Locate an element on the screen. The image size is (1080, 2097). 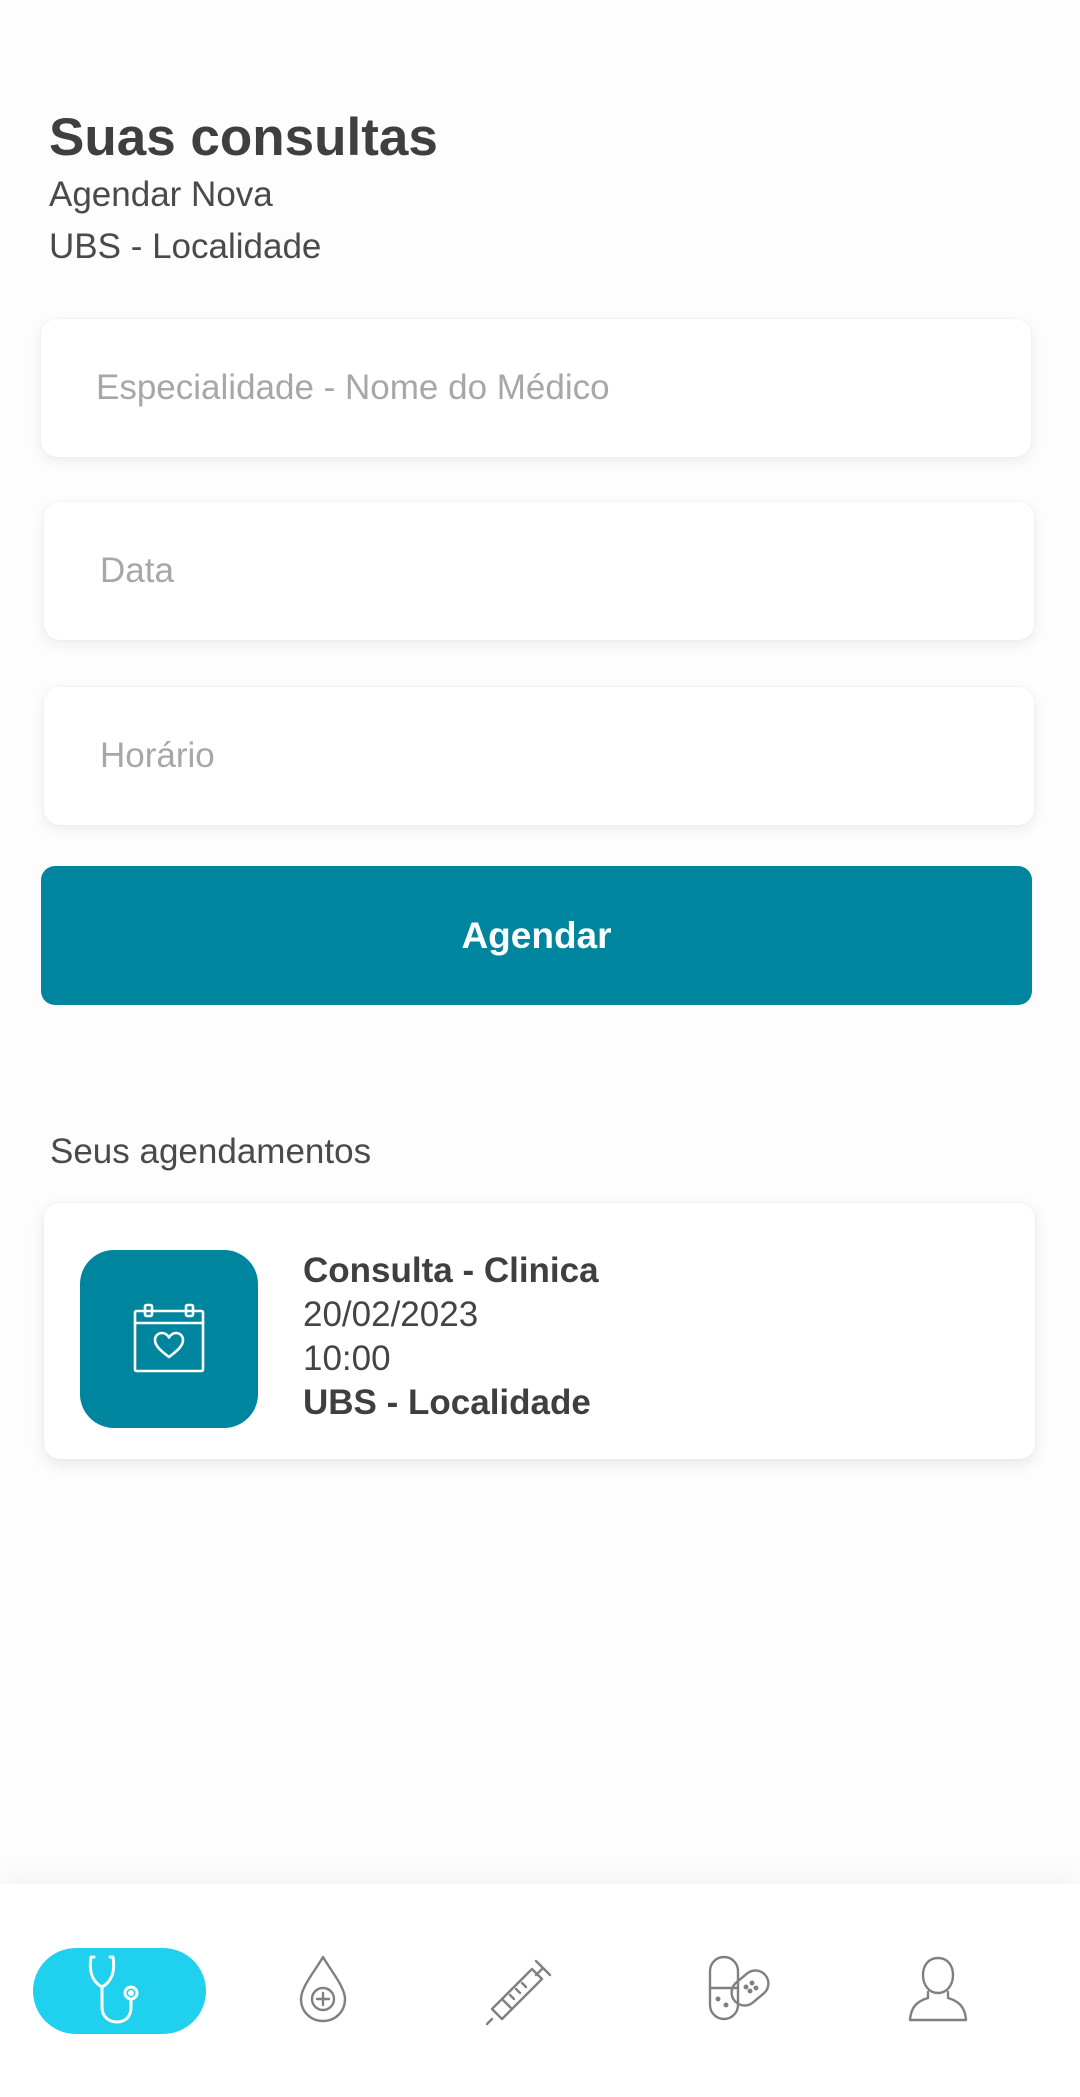
appointment-time: 10:00 is located at coordinates (347, 1358).